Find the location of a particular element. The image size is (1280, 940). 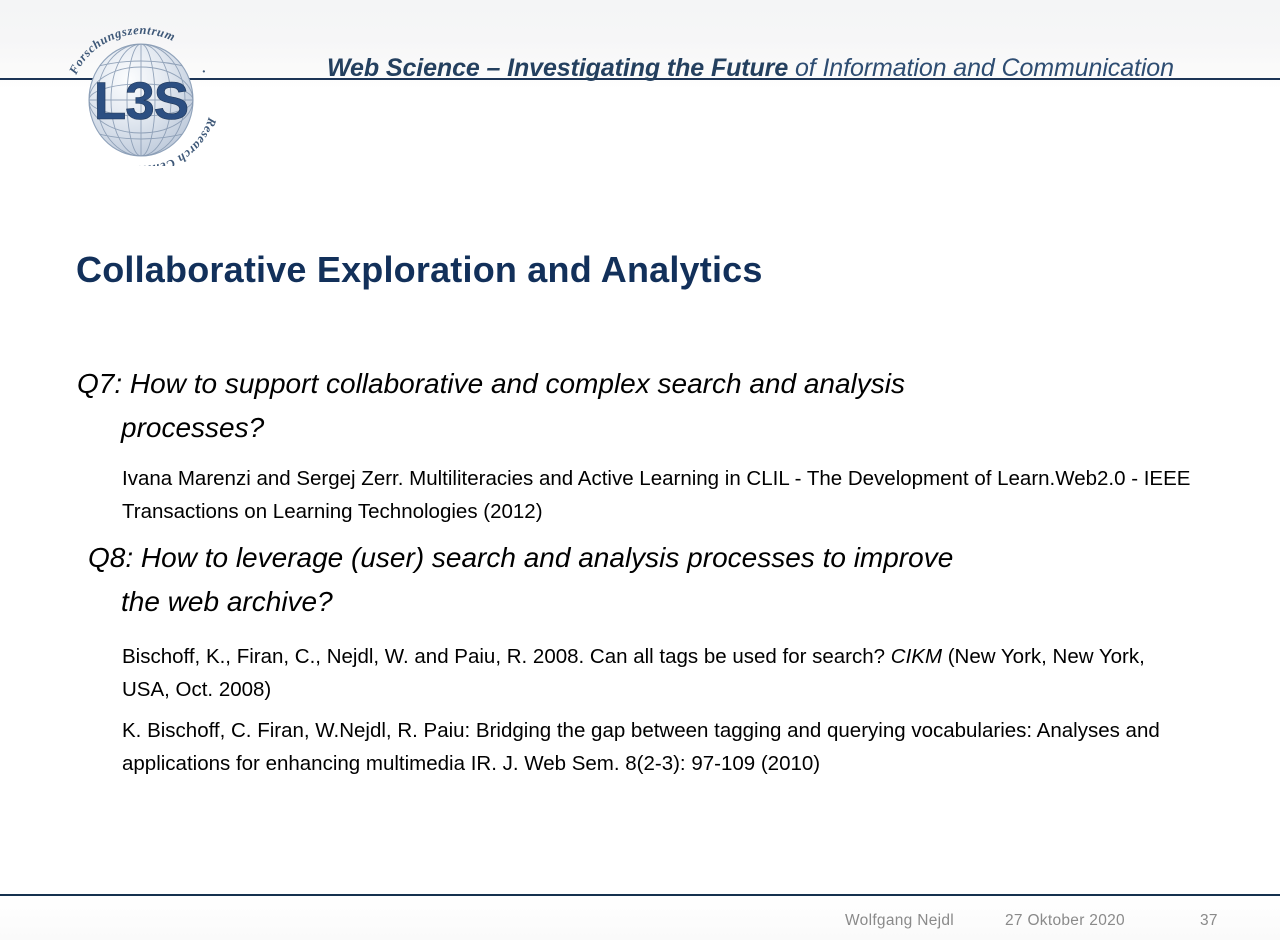

question-q8-line2: the web archive? is located at coordinates (227, 601).